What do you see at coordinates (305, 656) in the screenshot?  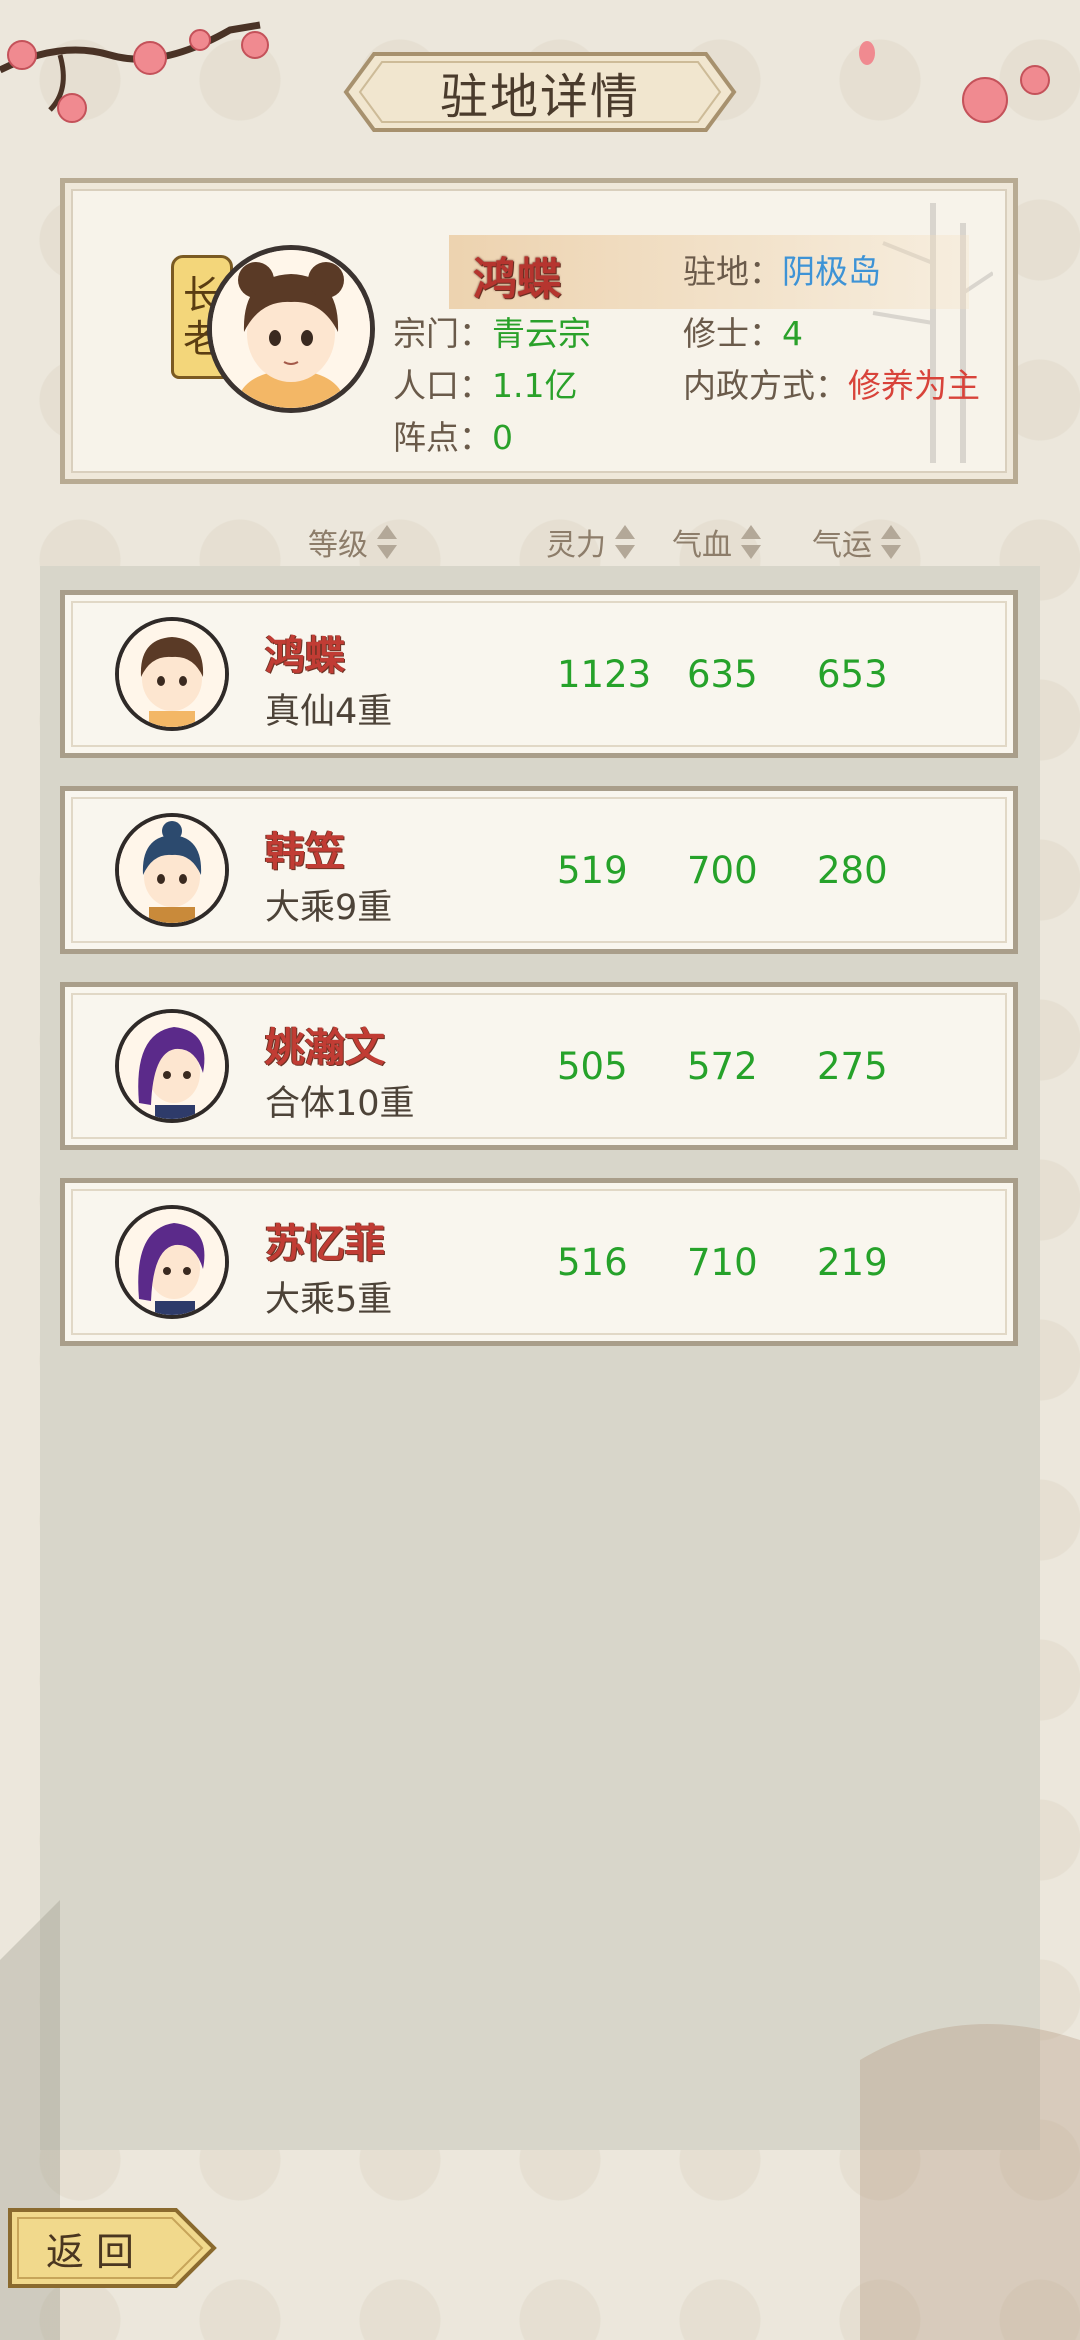 I see `member-name: 鸿蝶` at bounding box center [305, 656].